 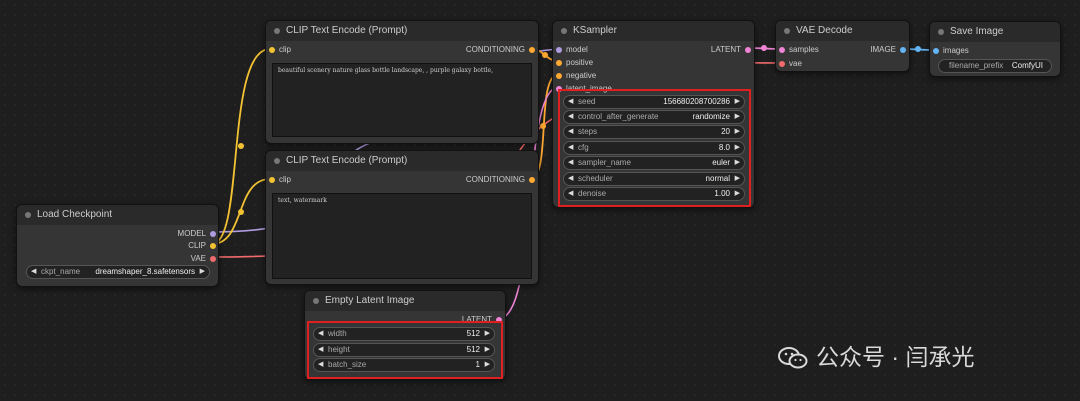 I want to click on filename-prefix-field: filename_prefix ComfyUI, so click(x=995, y=66).